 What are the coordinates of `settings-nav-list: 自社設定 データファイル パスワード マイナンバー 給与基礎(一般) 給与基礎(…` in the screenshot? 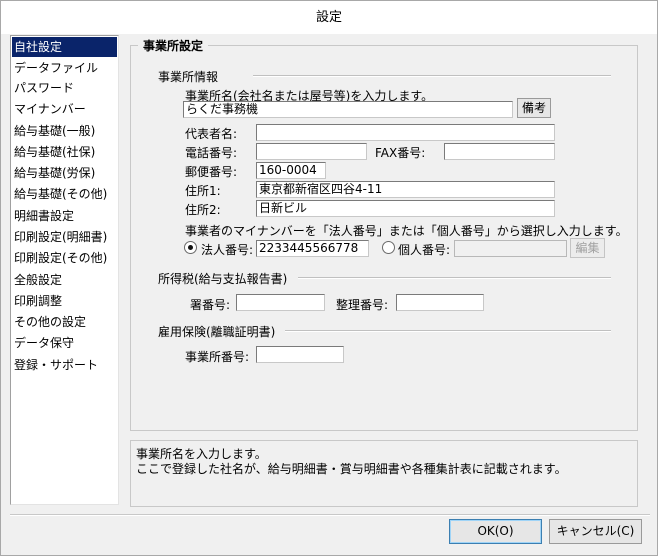 It's located at (64, 270).